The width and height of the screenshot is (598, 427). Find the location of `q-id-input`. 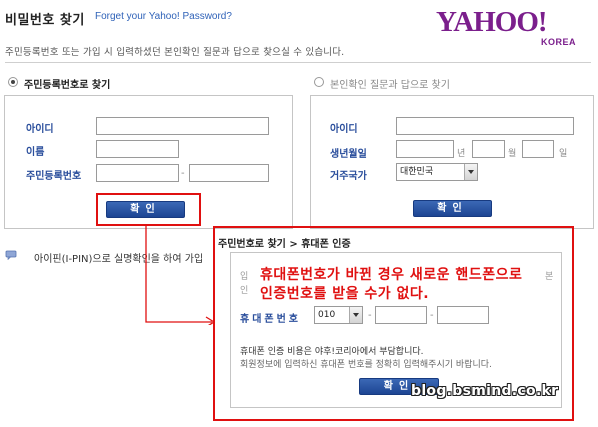

q-id-input is located at coordinates (485, 126).